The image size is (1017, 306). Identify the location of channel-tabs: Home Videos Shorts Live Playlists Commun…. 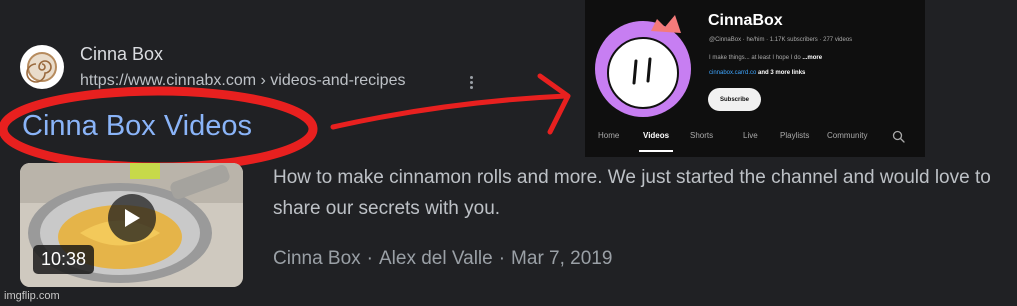
(755, 141).